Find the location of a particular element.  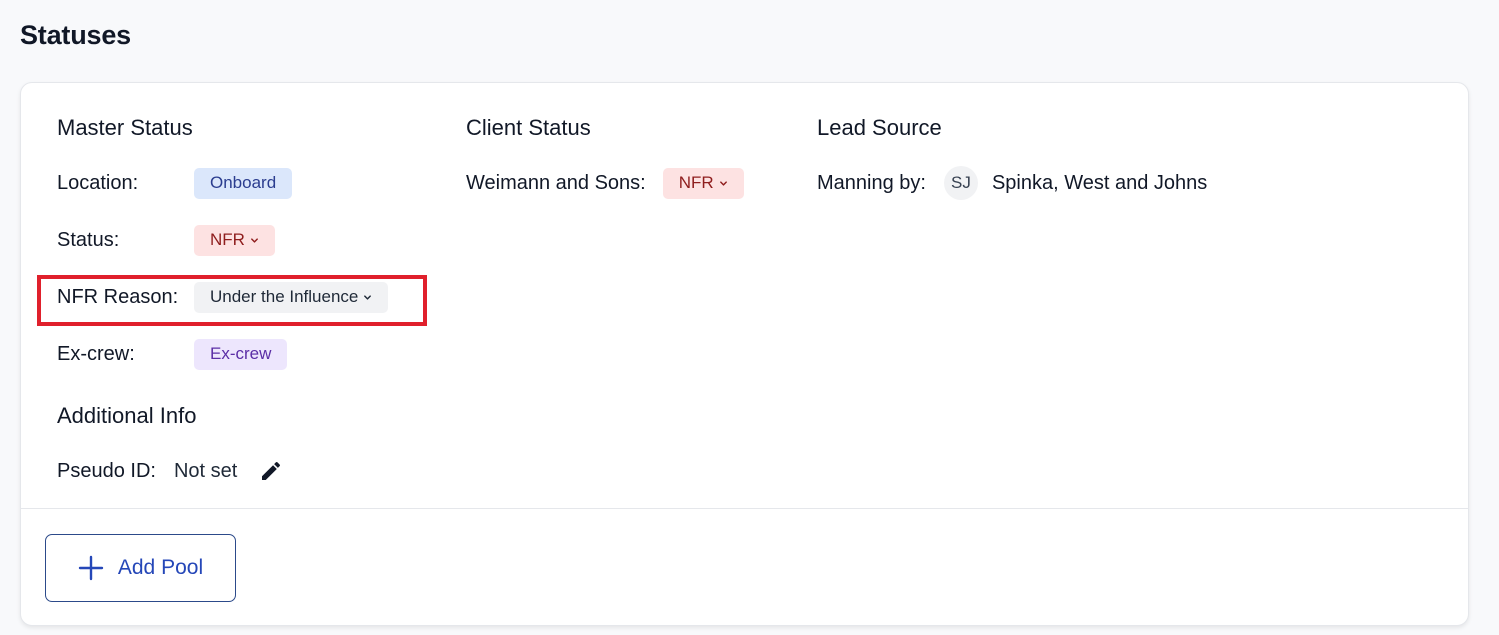

nfr-reason-row: NFR Reason: Under the Influence is located at coordinates (247, 297).